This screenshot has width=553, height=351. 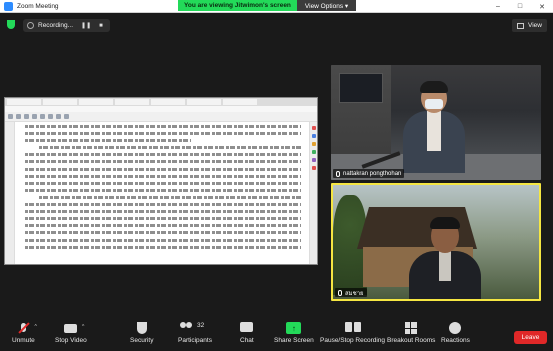 What do you see at coordinates (237, 5) in the screenshot?
I see `viewing-indicator: You are viewing Jitwimon's screen` at bounding box center [237, 5].